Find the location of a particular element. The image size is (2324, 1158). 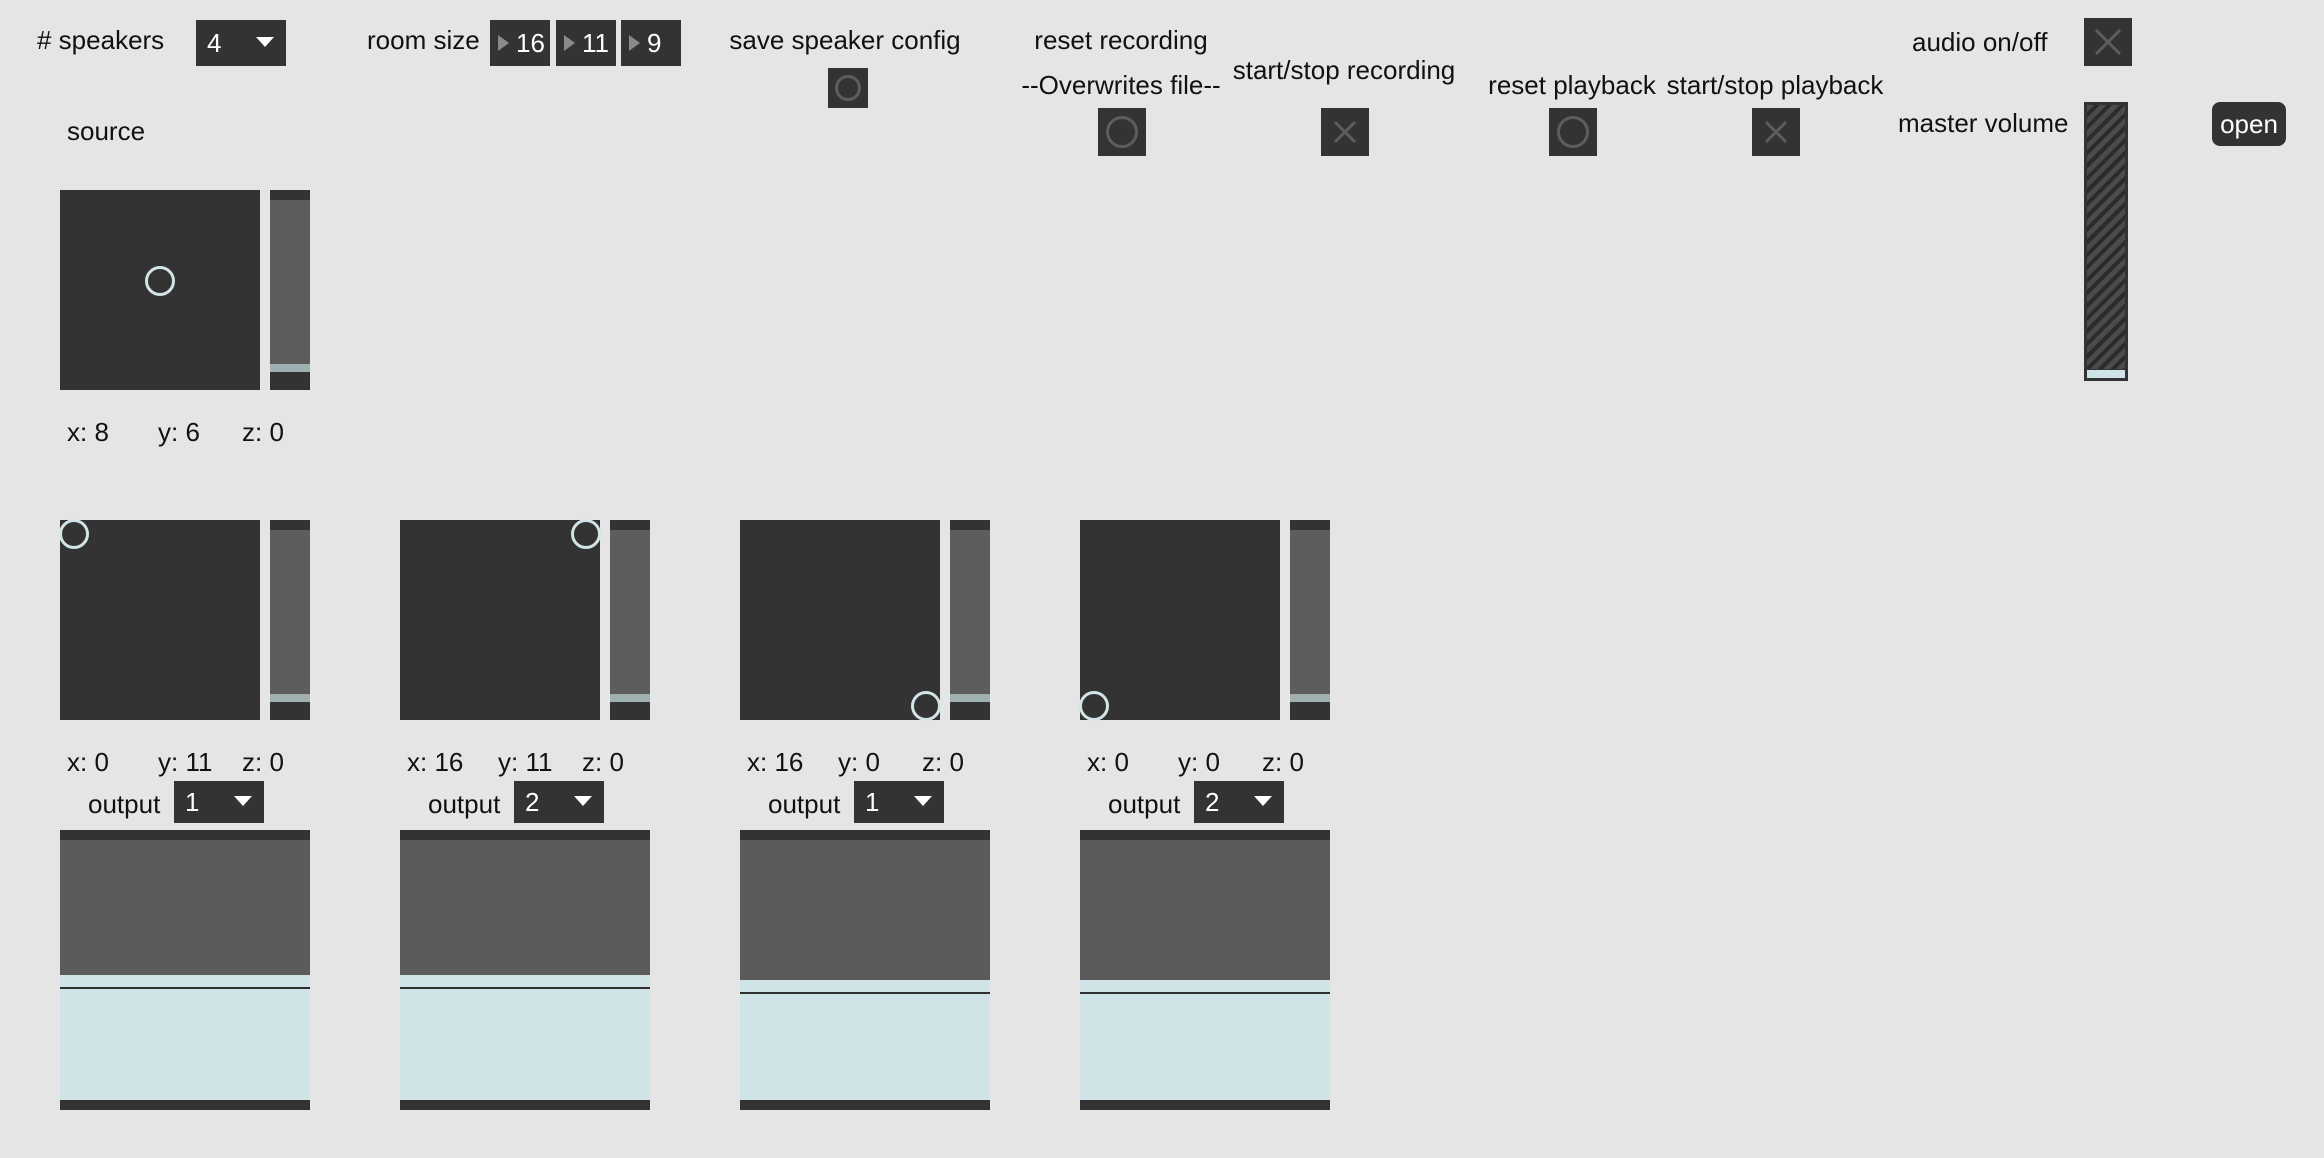

source-position-knob is located at coordinates (160, 280).